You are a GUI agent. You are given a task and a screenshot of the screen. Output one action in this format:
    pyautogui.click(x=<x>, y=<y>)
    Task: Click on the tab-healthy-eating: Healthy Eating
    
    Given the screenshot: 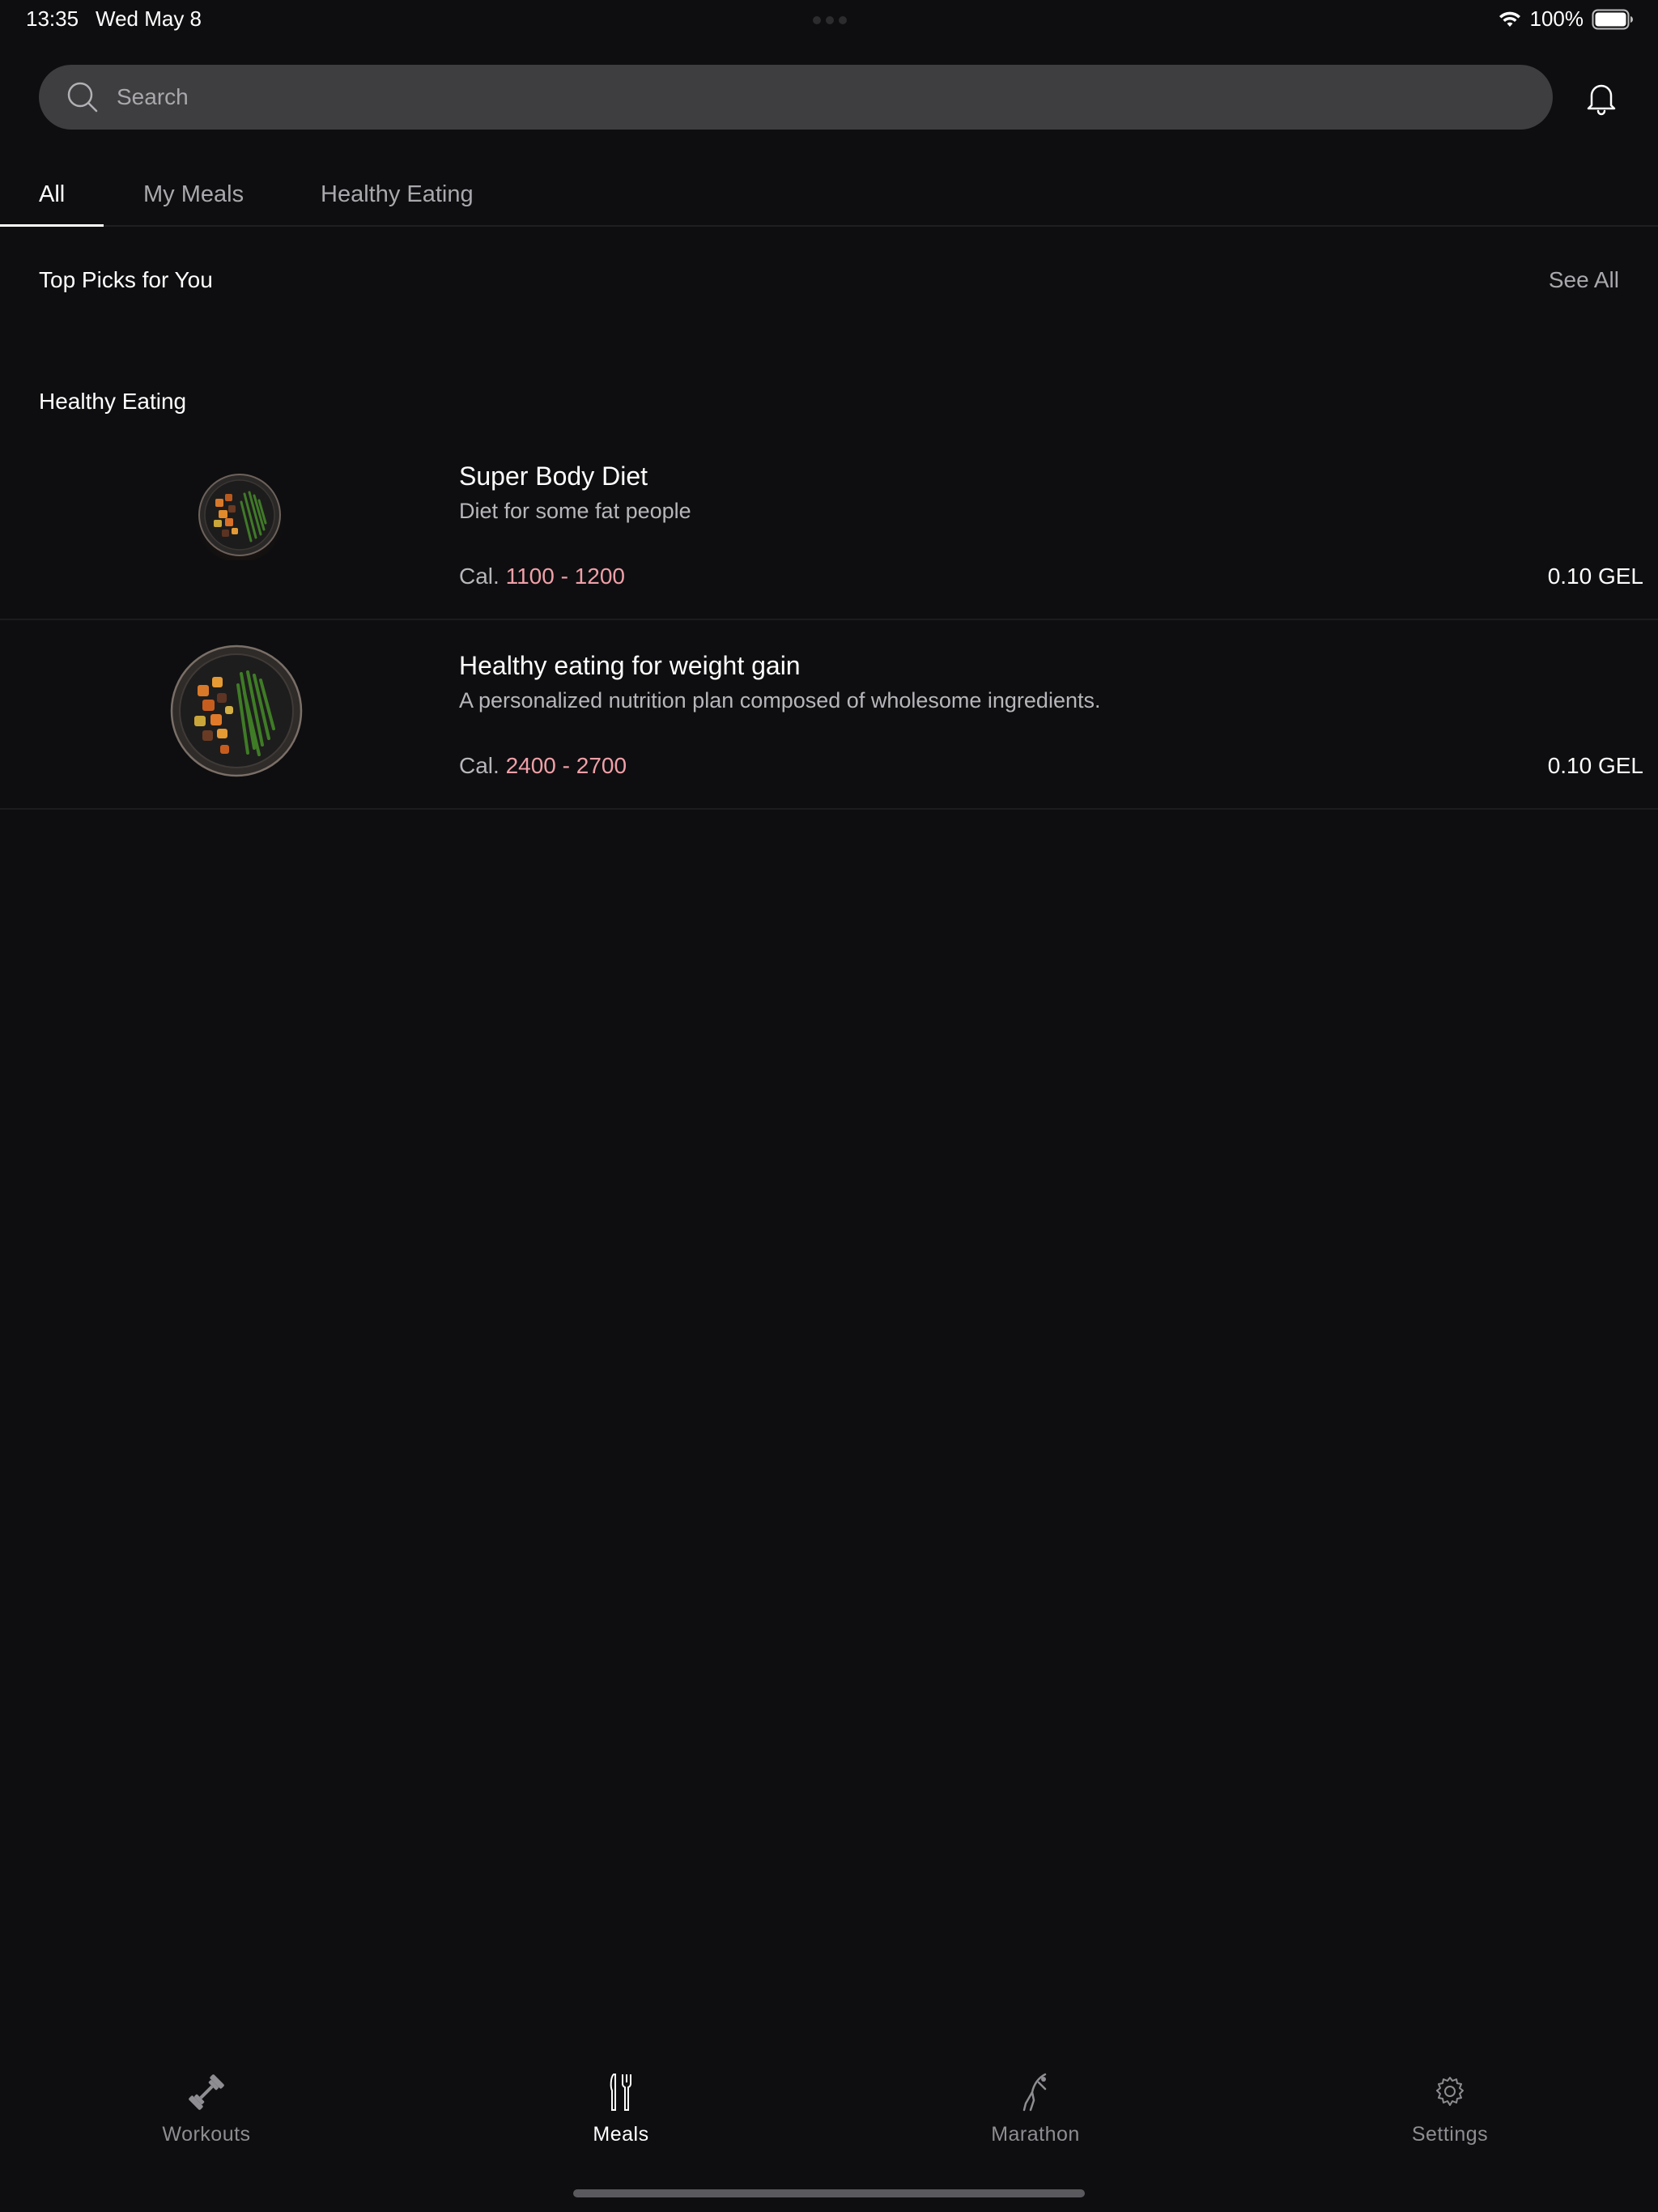 What is the action you would take?
    pyautogui.click(x=397, y=195)
    